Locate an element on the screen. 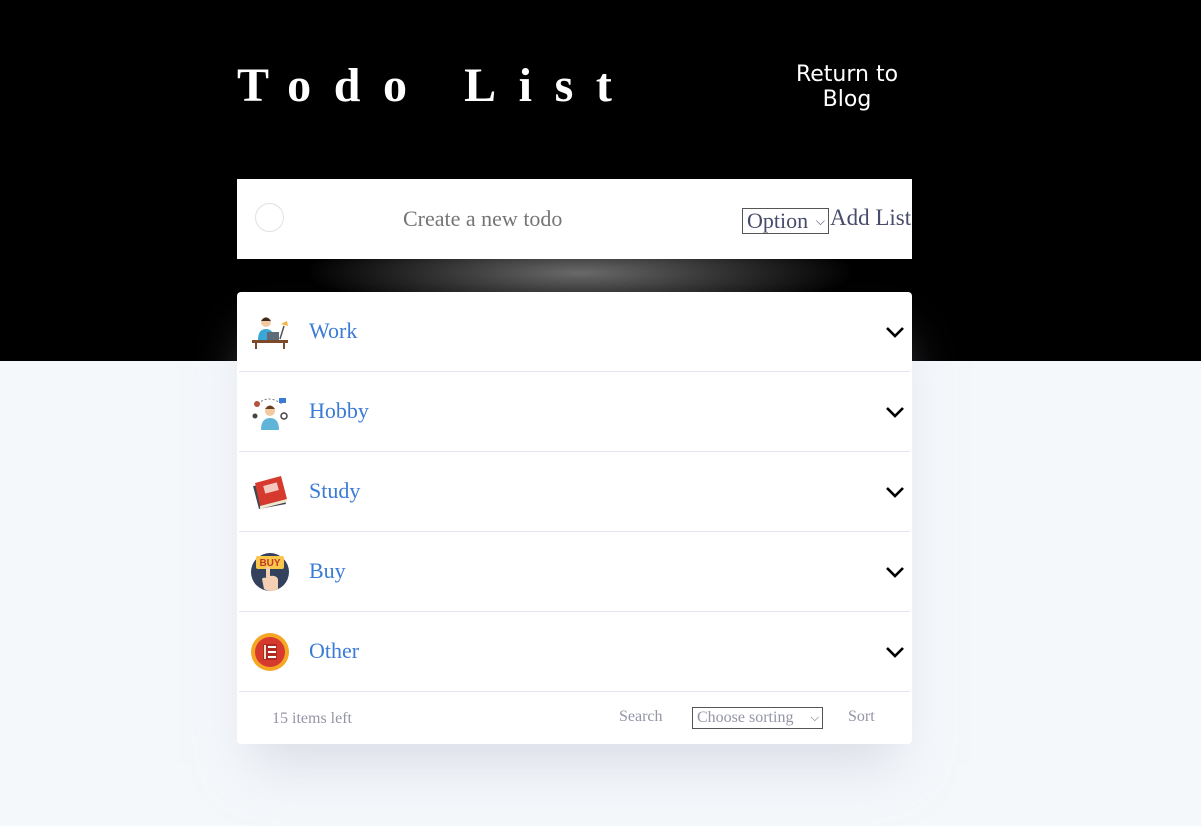  category-row-buy: BUY Buy is located at coordinates (574, 572).